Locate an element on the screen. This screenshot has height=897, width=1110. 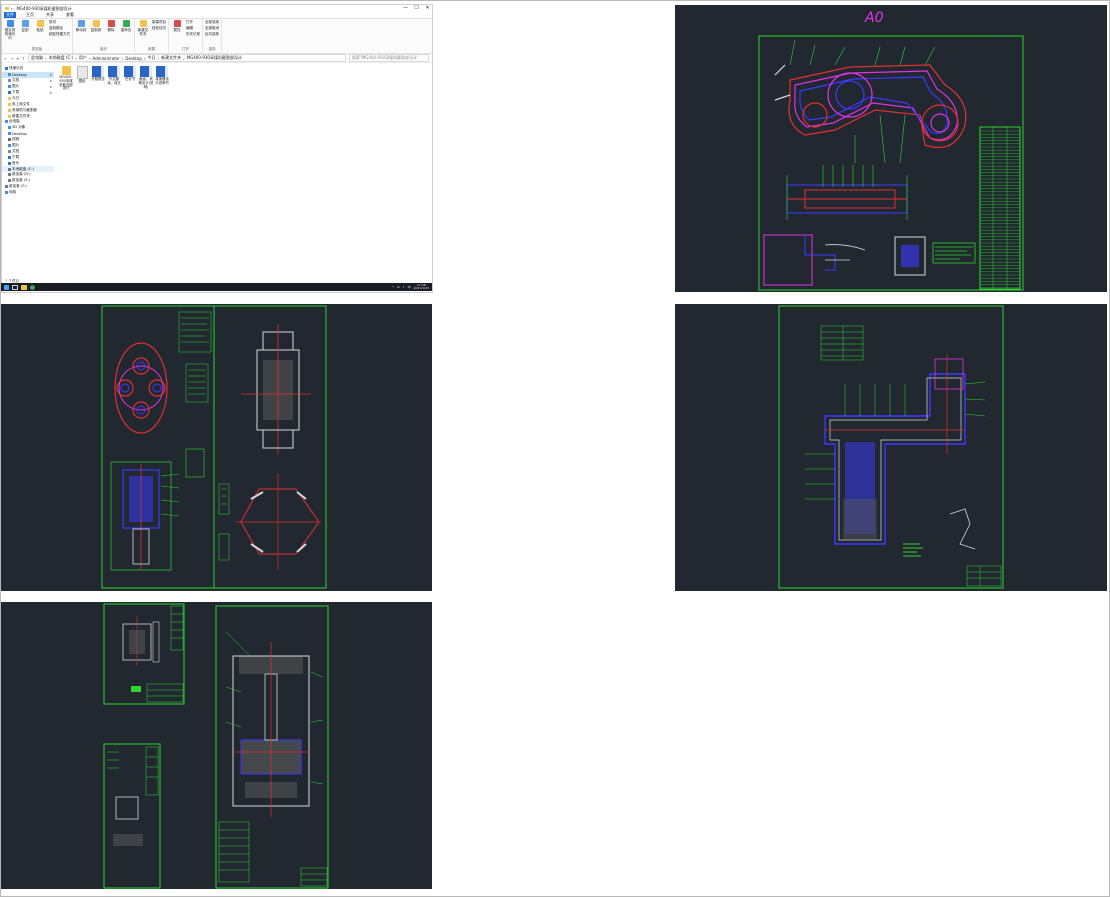
recent-locations-icon: ▾ is located at coordinates (18, 58).